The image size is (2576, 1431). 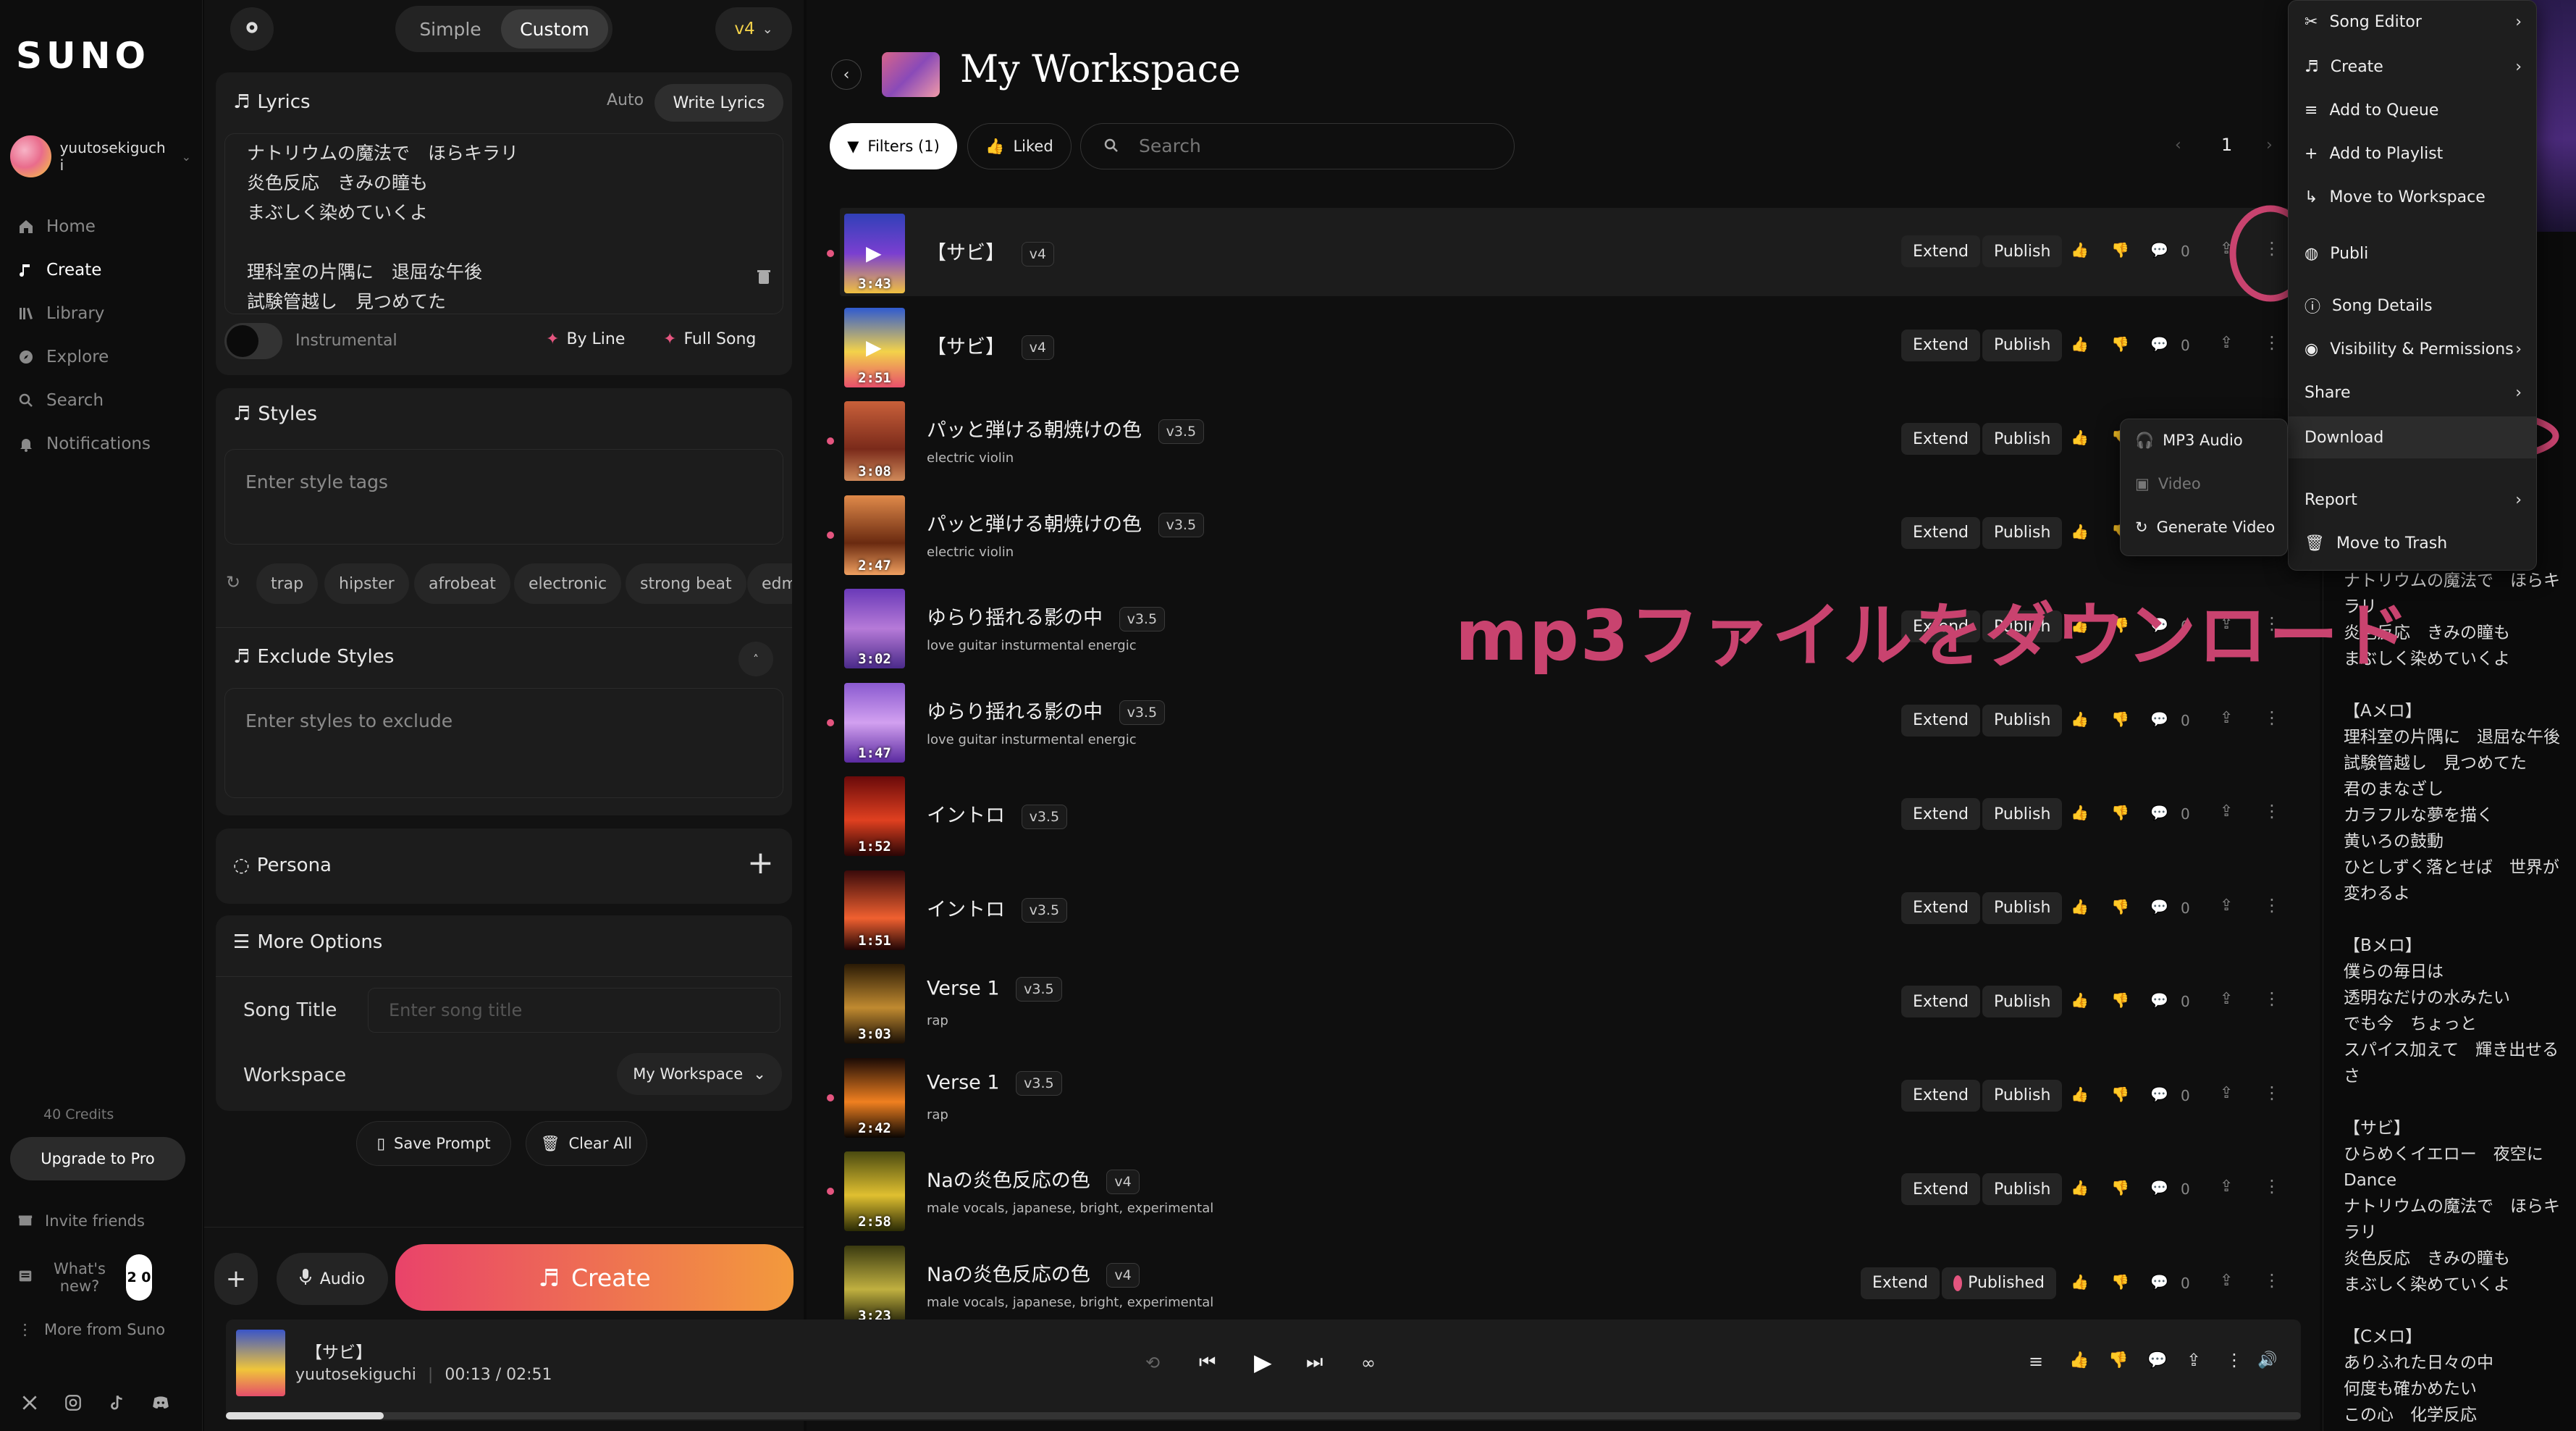 I want to click on menu-publish: ◍ Publi, so click(x=2412, y=253).